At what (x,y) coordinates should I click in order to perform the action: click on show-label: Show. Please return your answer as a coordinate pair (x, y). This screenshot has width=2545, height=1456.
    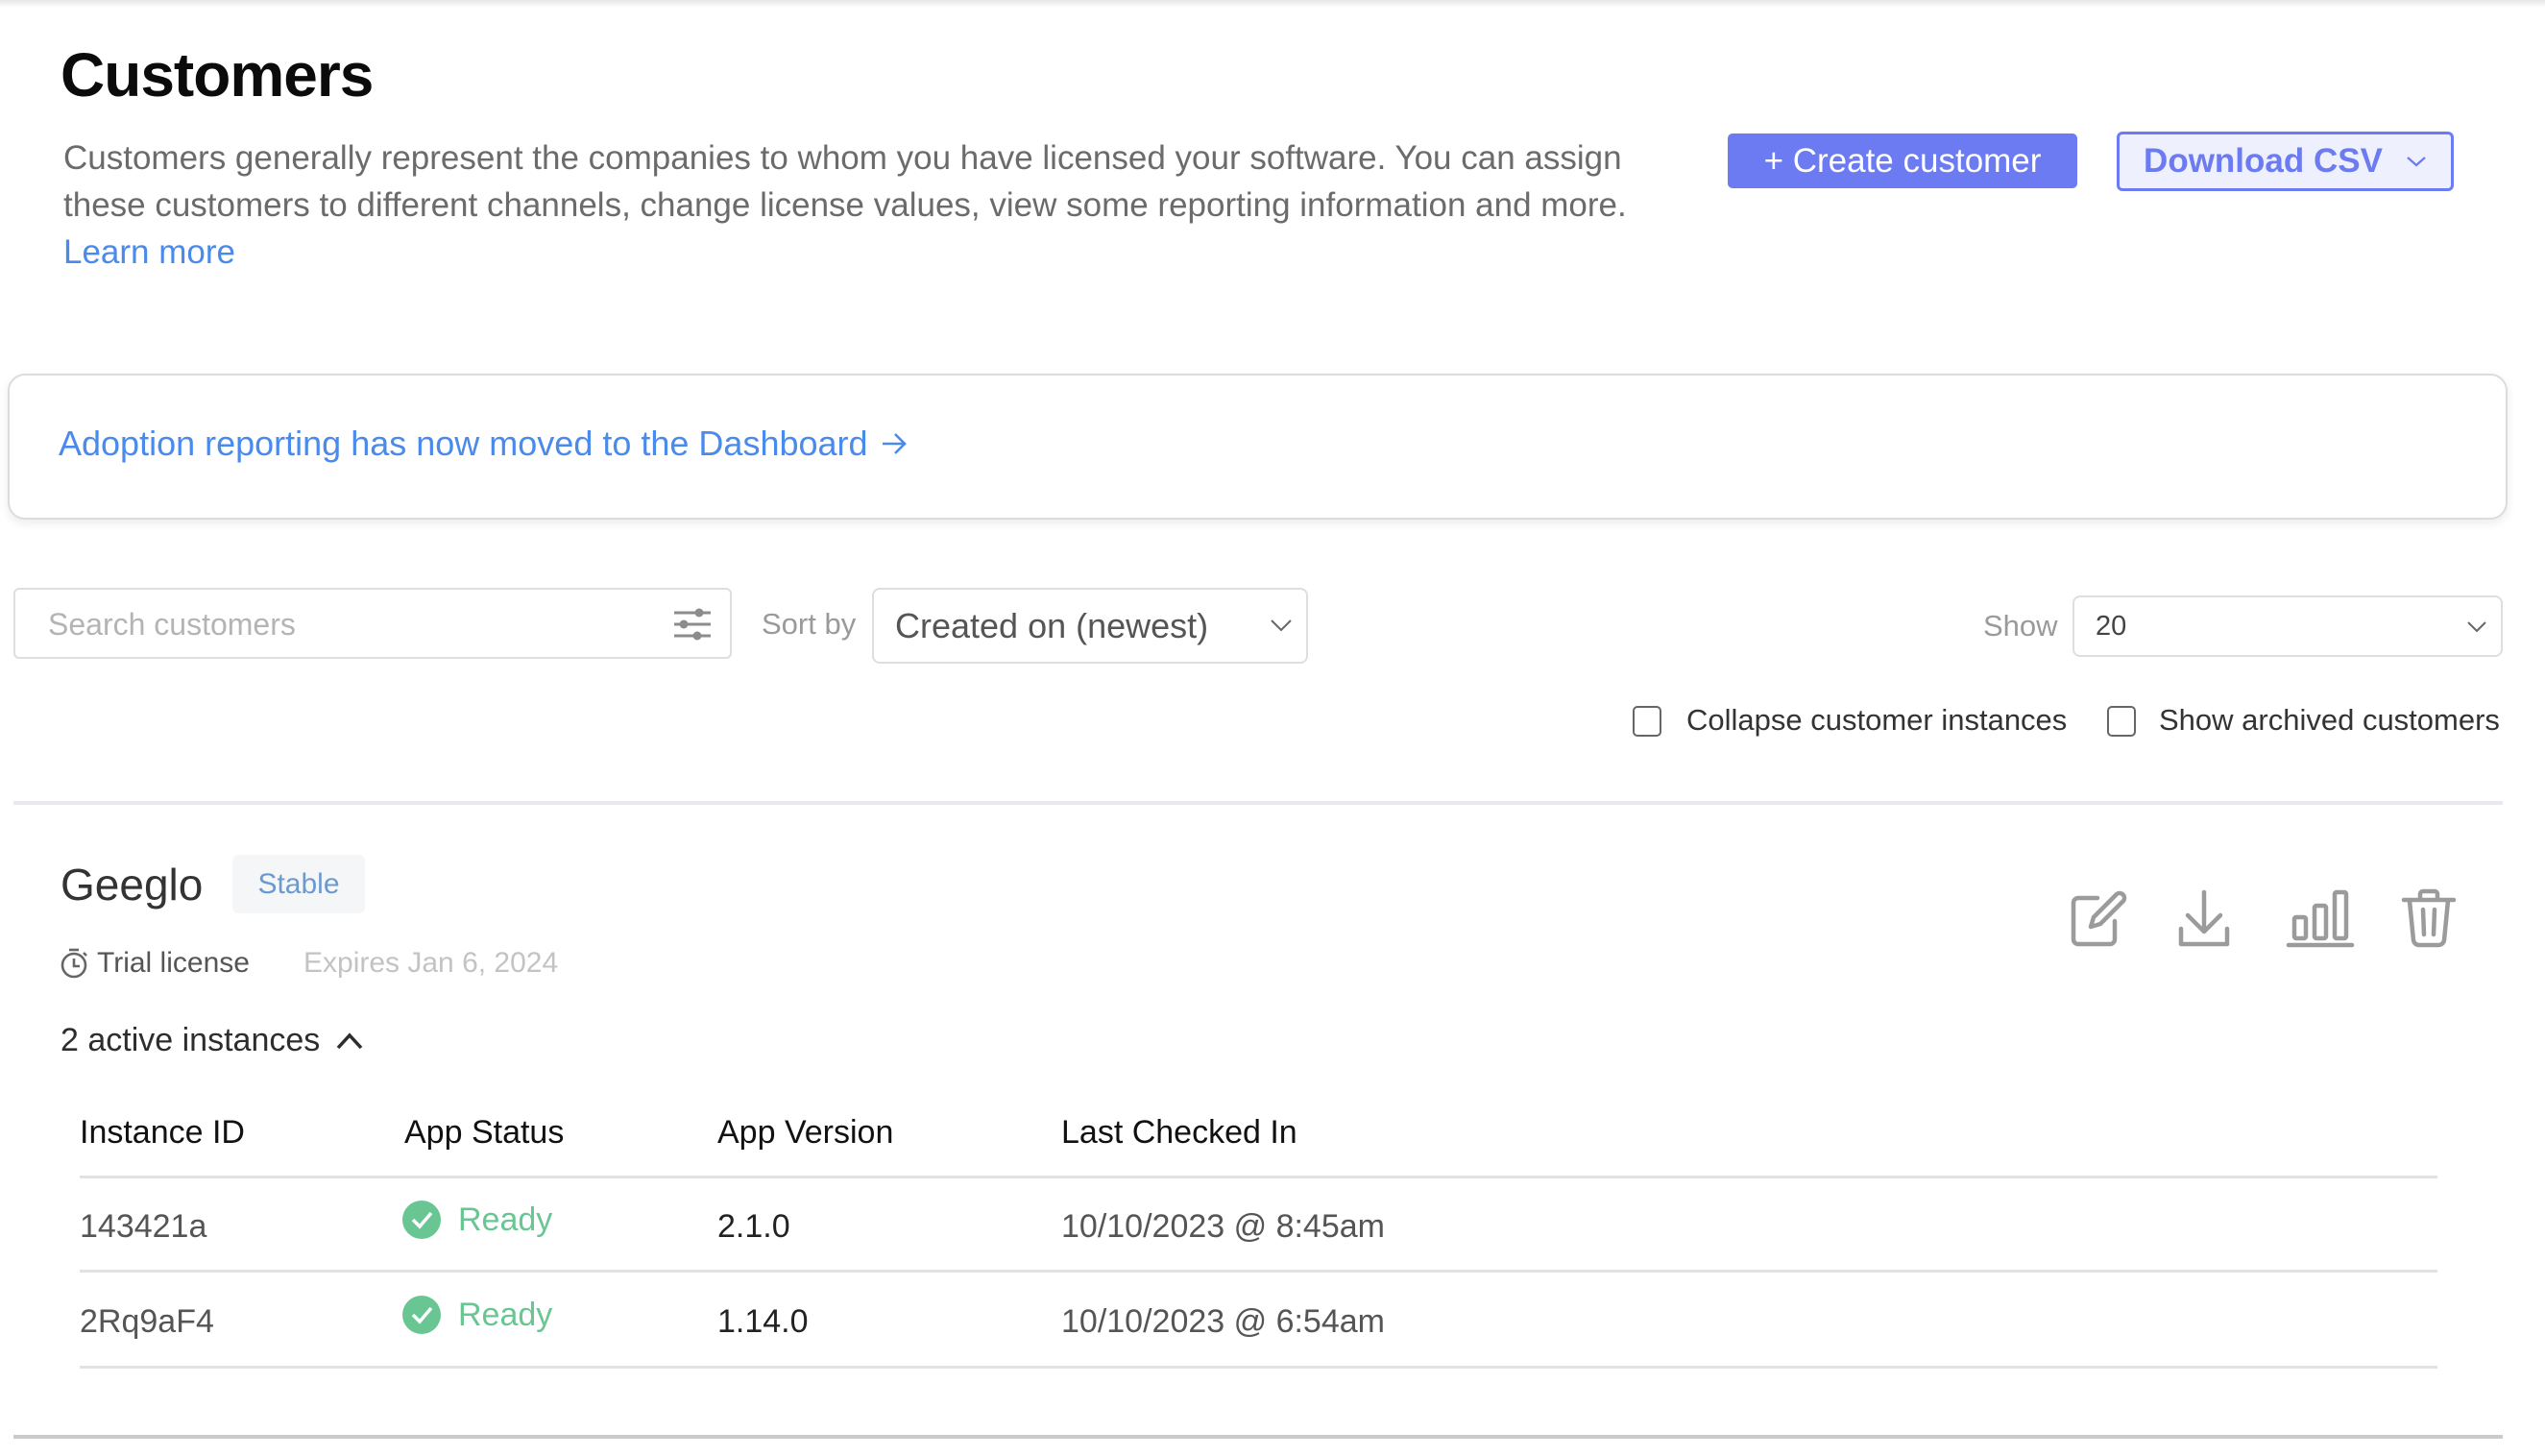
    Looking at the image, I should click on (2020, 626).